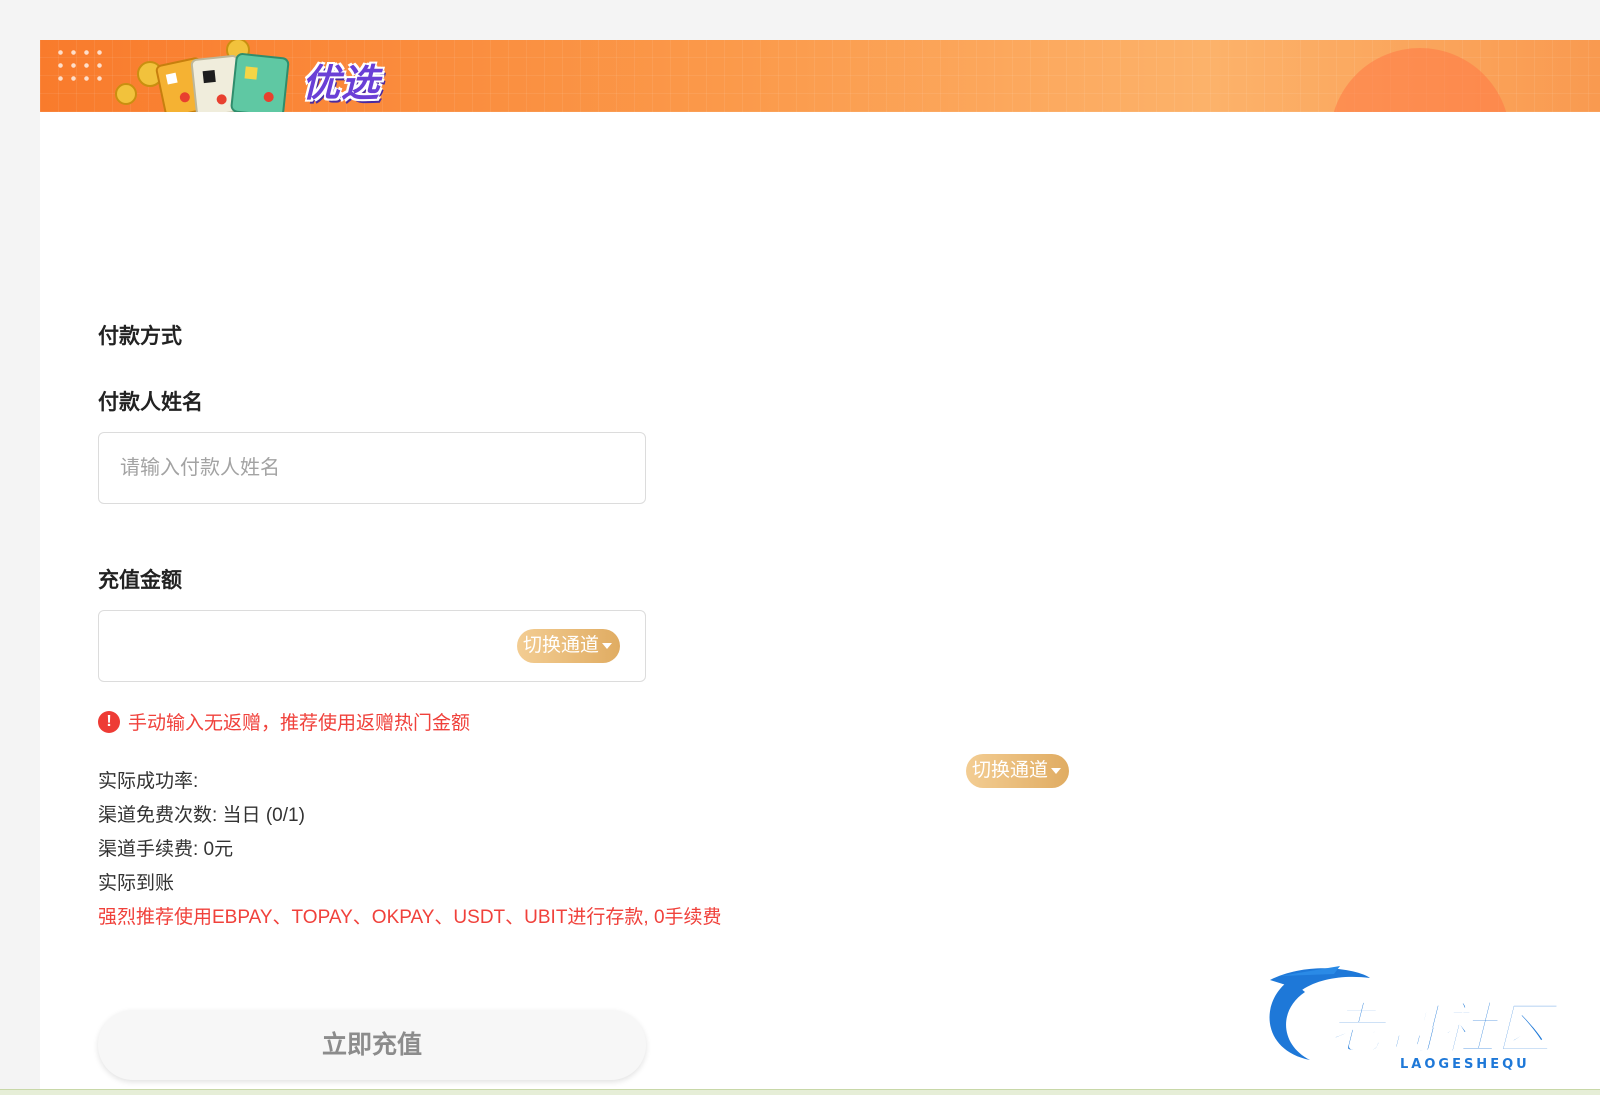  What do you see at coordinates (140, 580) in the screenshot?
I see `amount-label: 充值金额` at bounding box center [140, 580].